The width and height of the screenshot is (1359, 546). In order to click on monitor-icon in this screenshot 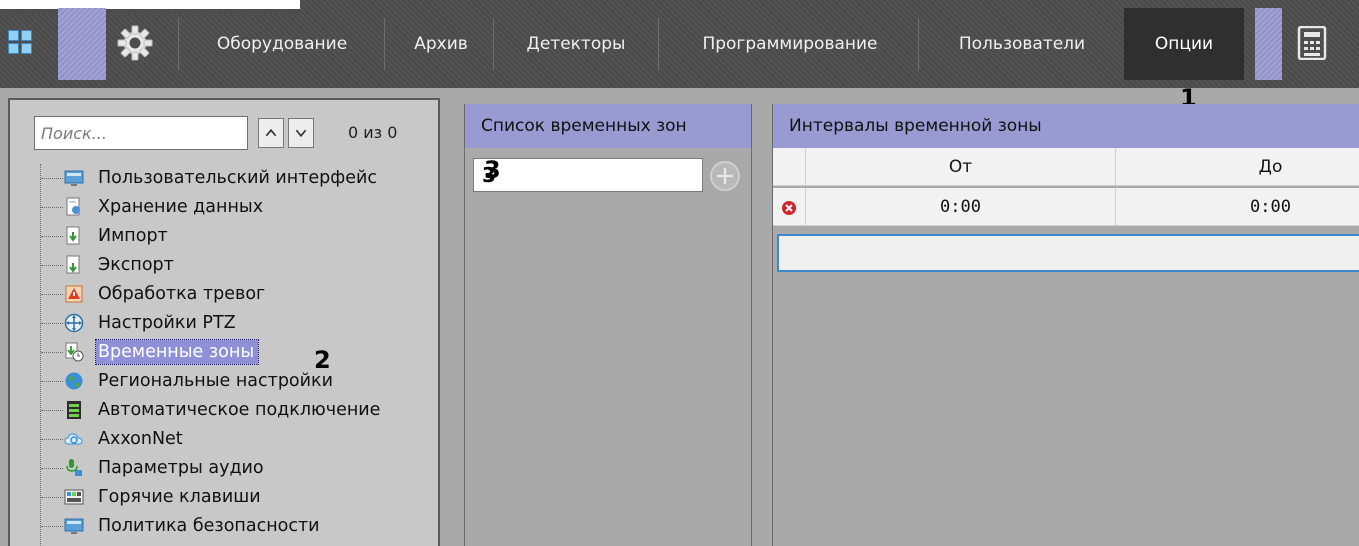, I will do `click(74, 178)`.